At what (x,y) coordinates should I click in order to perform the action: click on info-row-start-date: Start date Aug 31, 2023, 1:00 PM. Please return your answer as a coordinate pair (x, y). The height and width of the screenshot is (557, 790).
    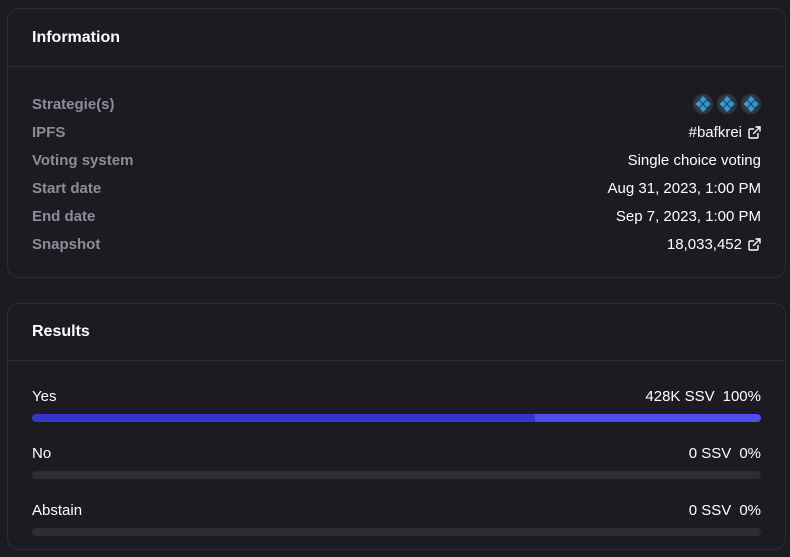
    Looking at the image, I should click on (396, 188).